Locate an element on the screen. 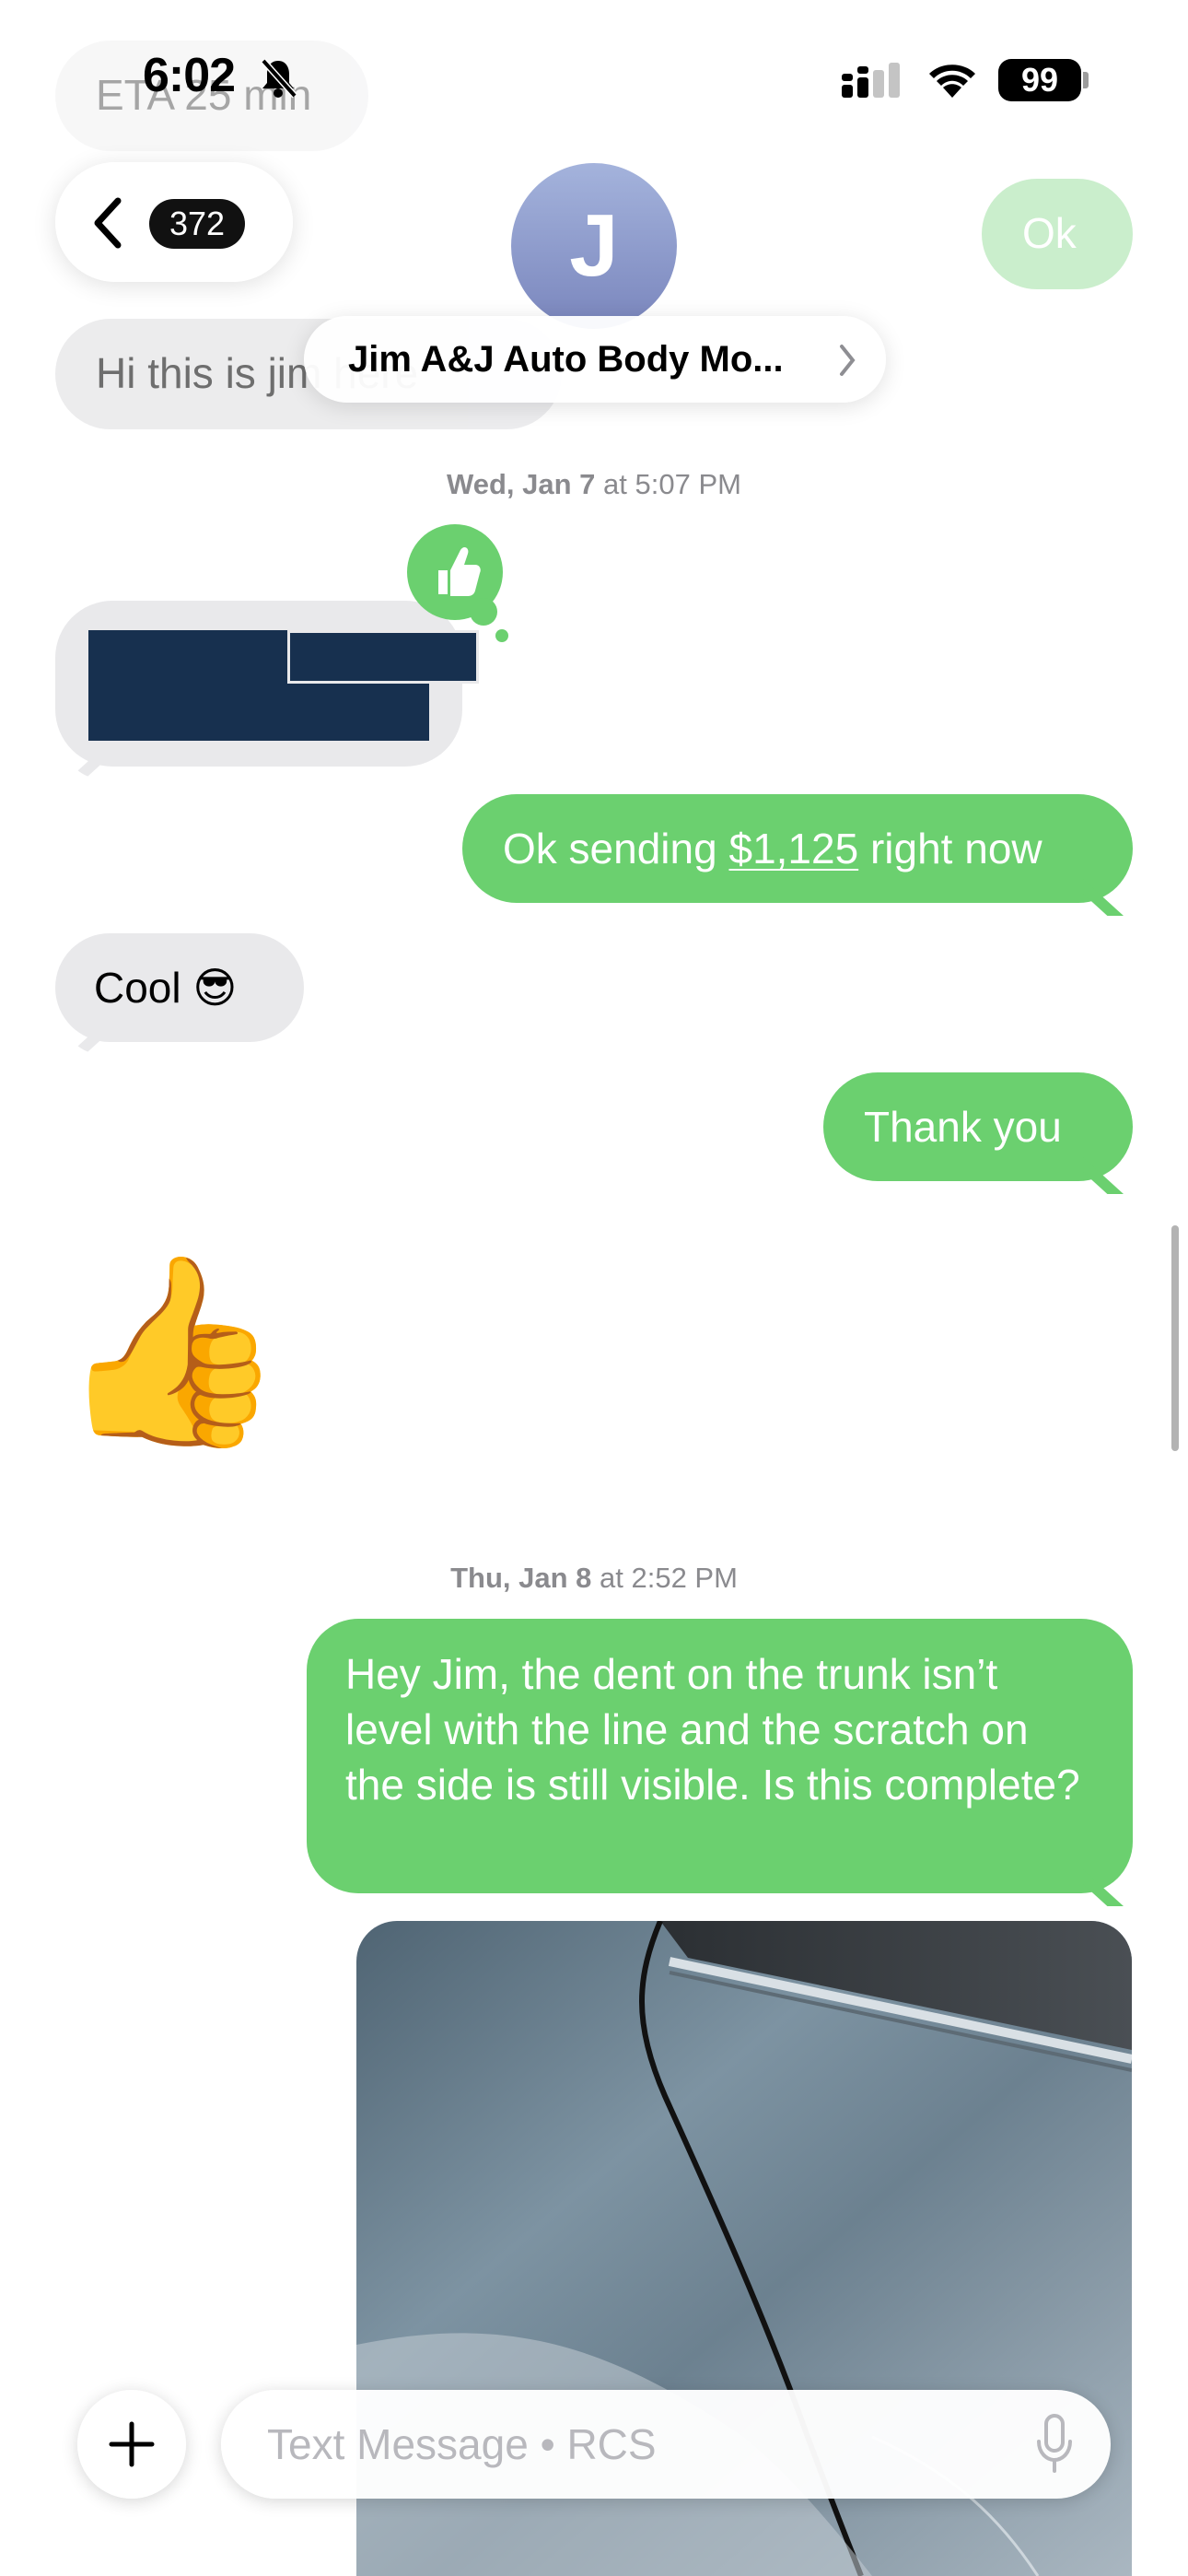  message-text: Cool 😎 is located at coordinates (166, 988).